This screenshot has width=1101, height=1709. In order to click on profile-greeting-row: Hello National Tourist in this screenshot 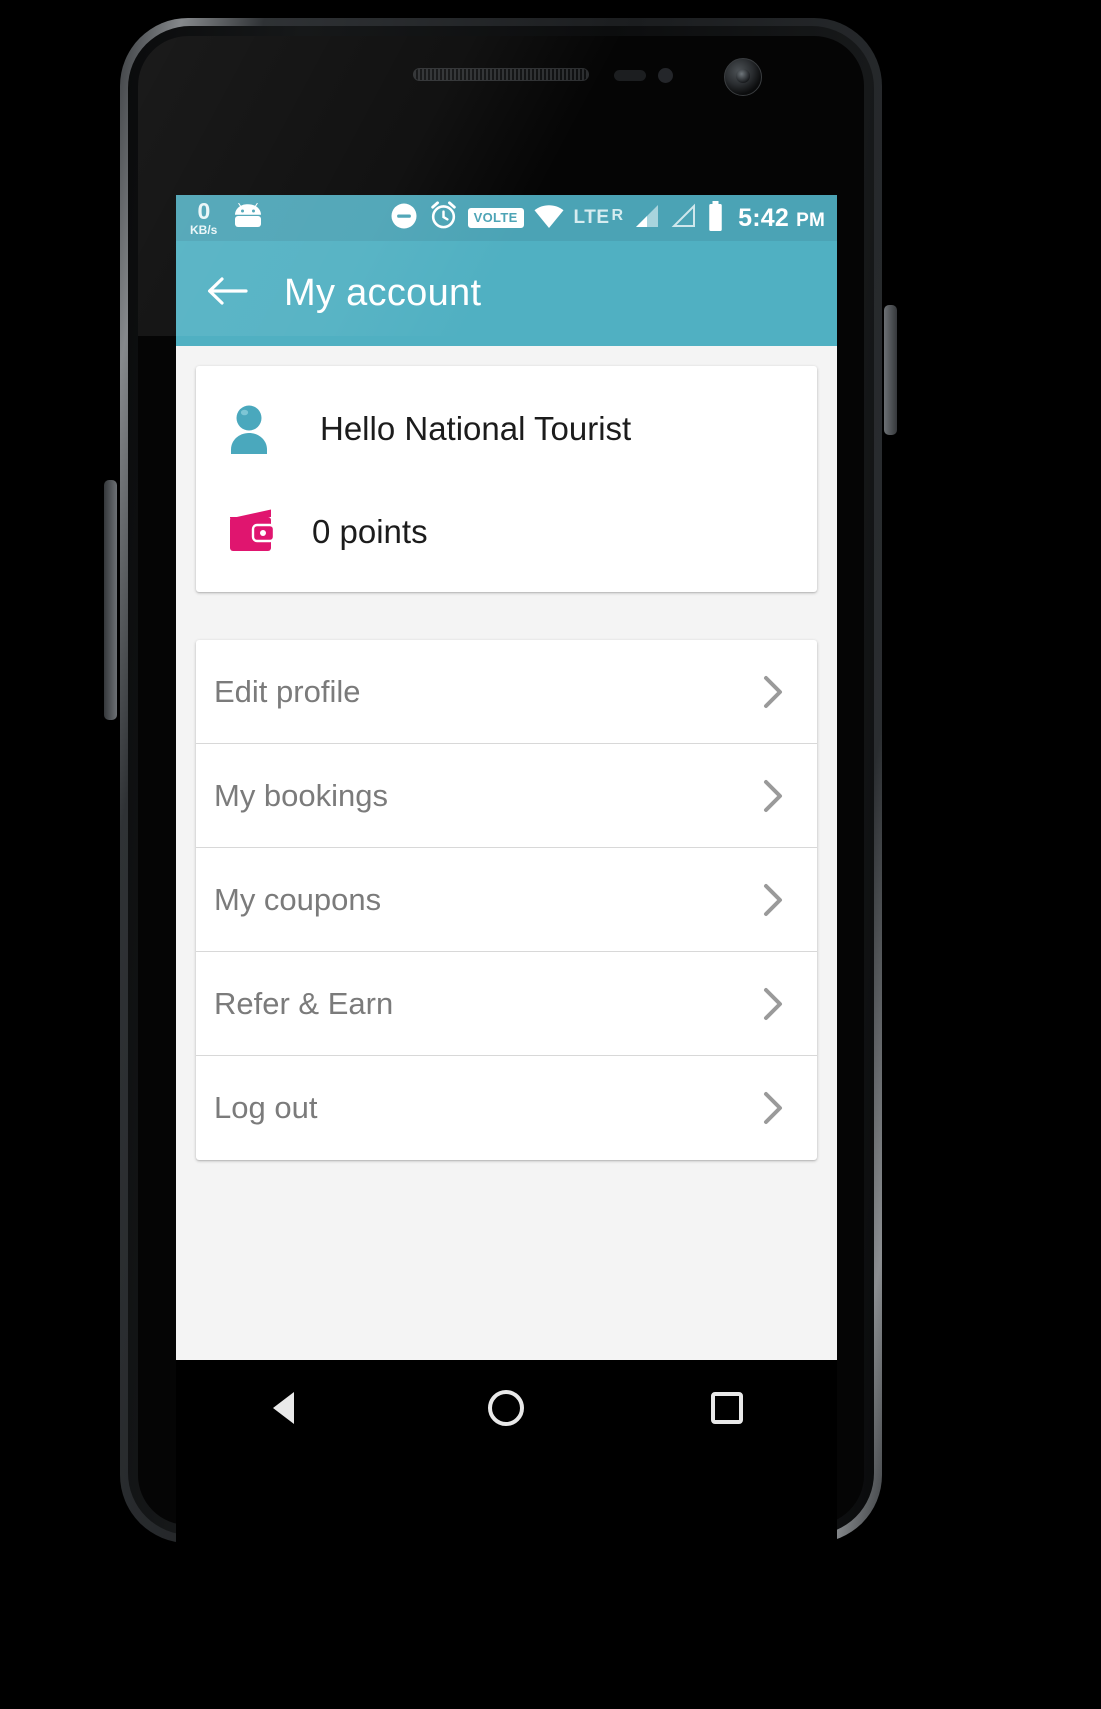, I will do `click(506, 429)`.